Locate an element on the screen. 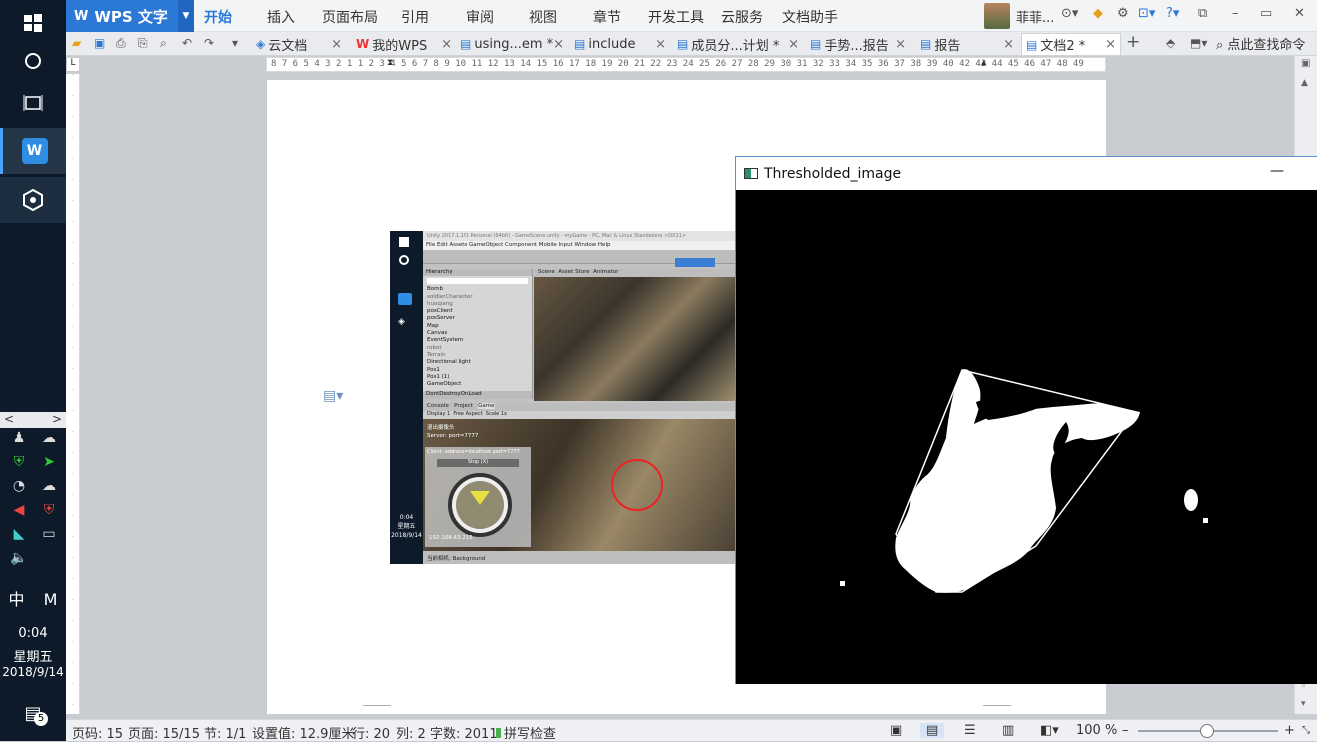 This screenshot has width=1317, height=742. command-search: ⌕ 点此查找命令 is located at coordinates (1260, 43).